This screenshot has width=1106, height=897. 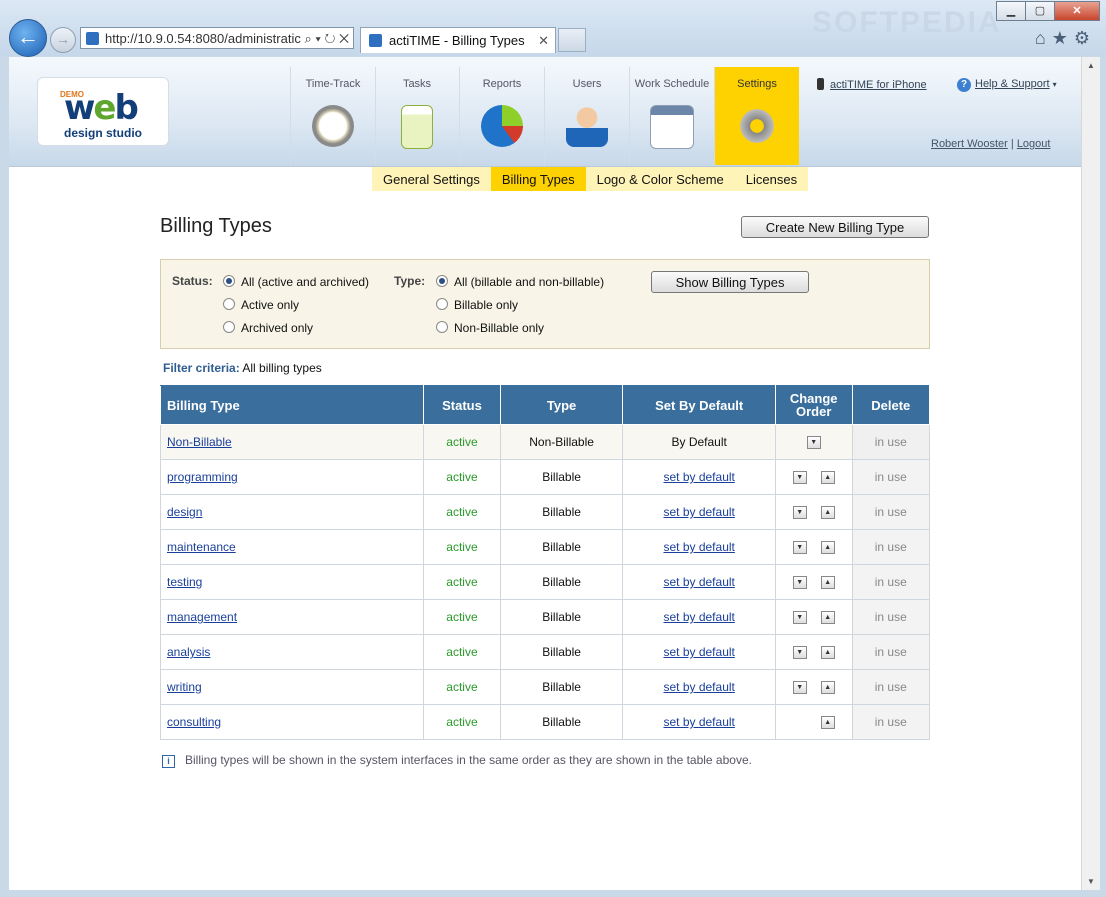 What do you see at coordinates (1077, 11) in the screenshot?
I see `close-window-button: ✕` at bounding box center [1077, 11].